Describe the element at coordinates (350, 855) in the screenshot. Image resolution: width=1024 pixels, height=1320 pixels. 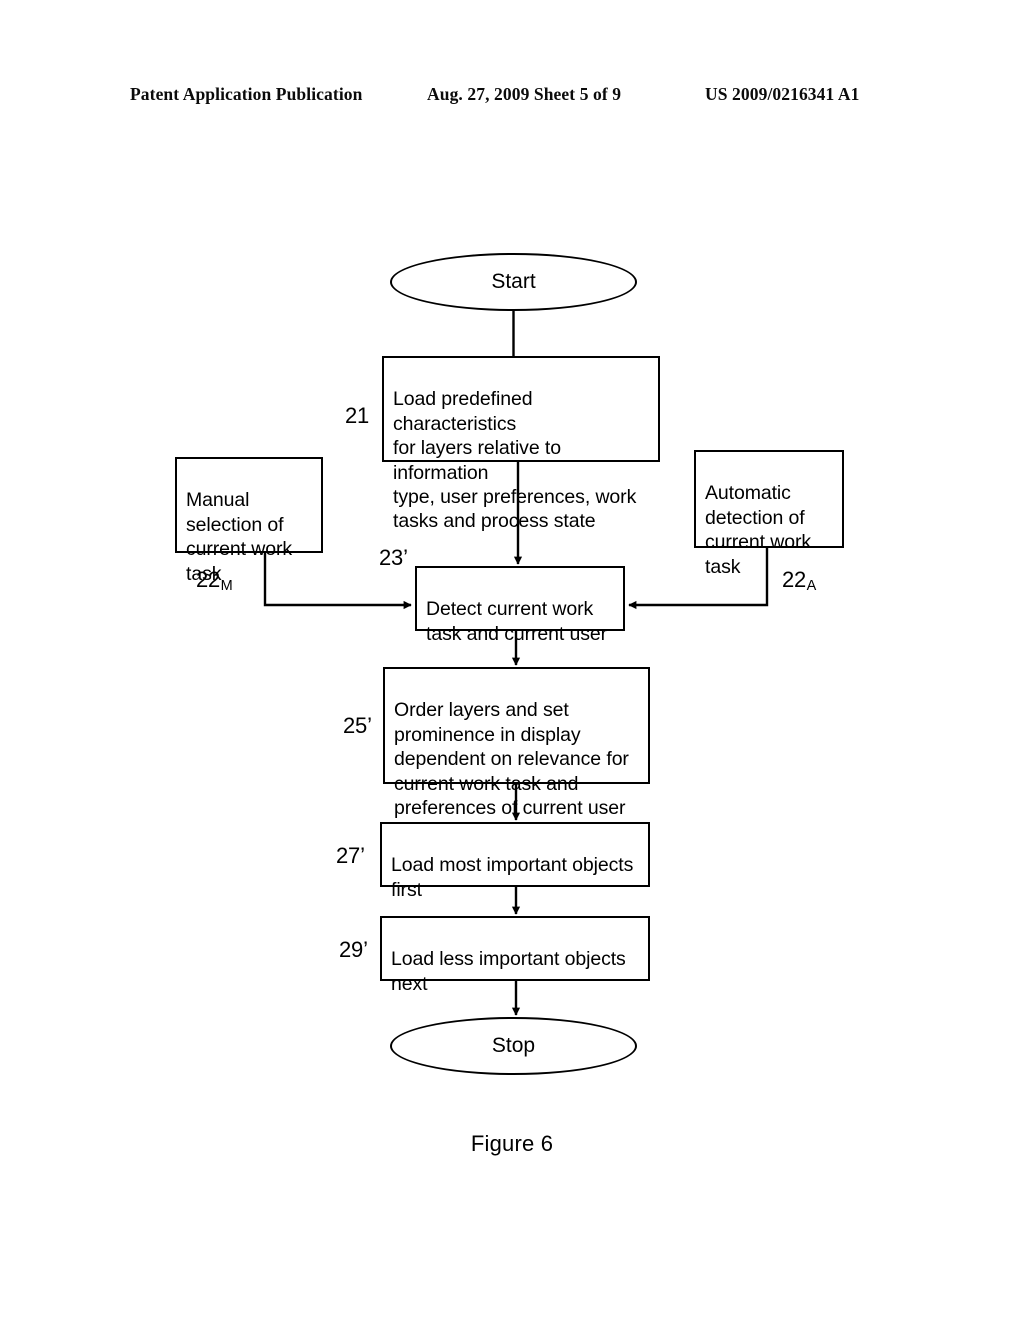
I see `reference-numeral-27: 27’` at that location.